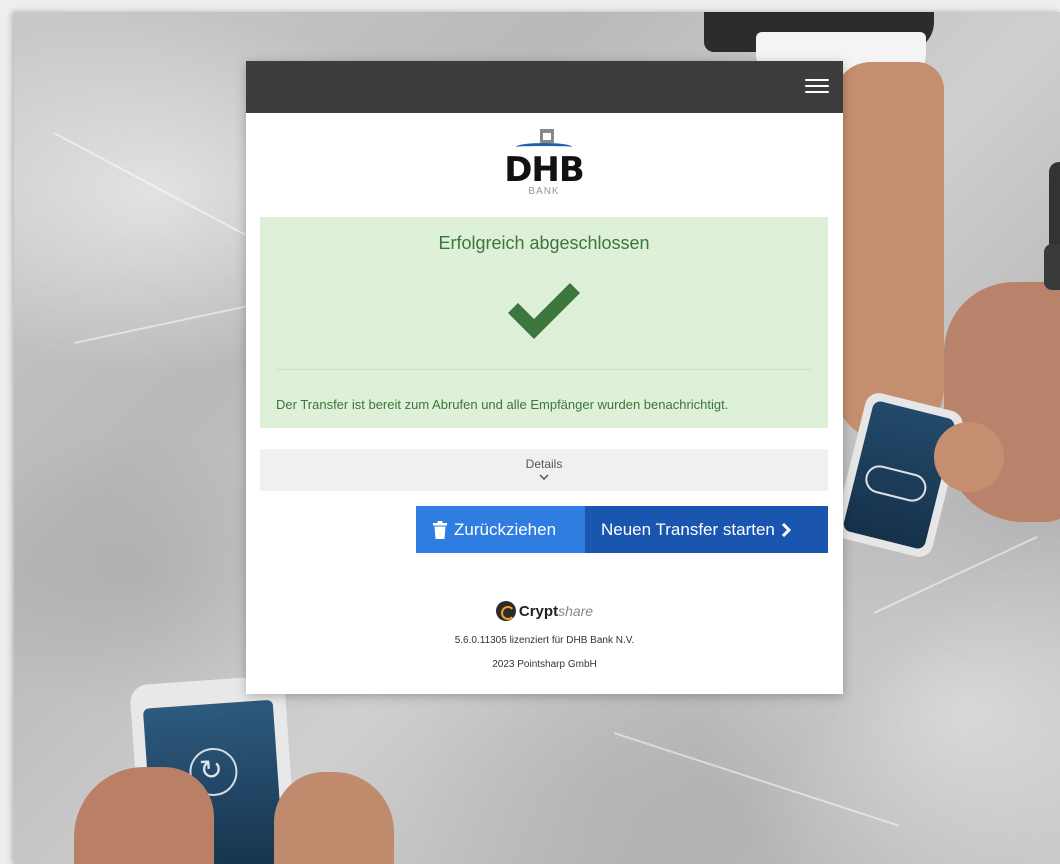  What do you see at coordinates (544, 664) in the screenshot?
I see `copyright-text: 2023 Pointsharp GmbH` at bounding box center [544, 664].